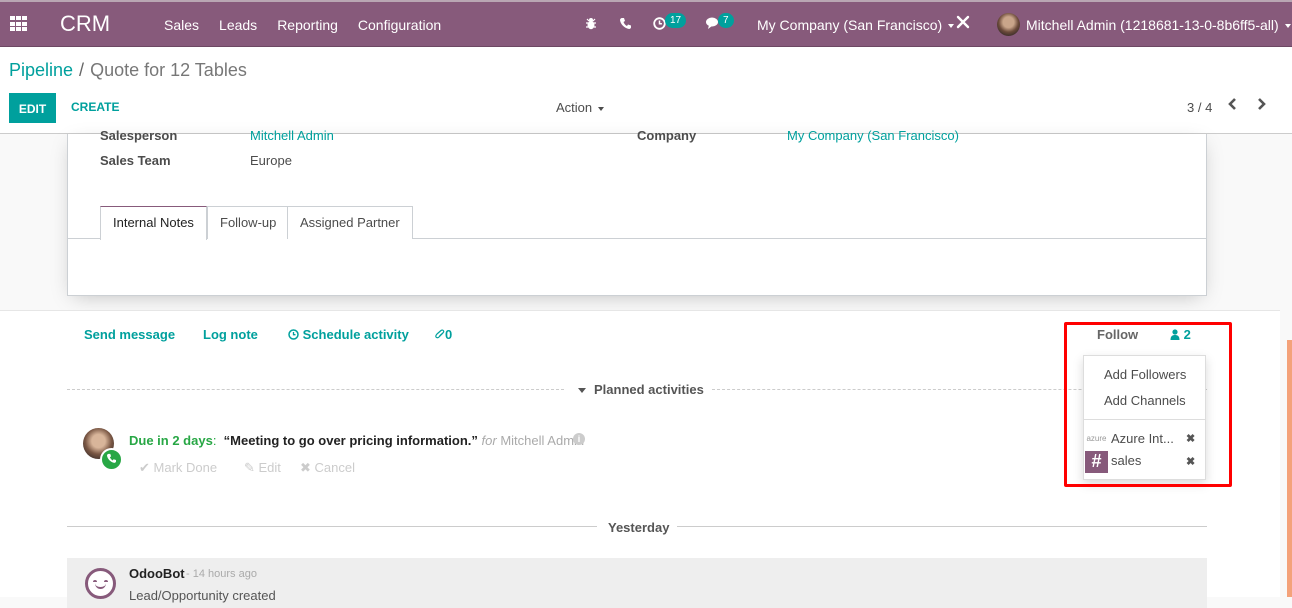 This screenshot has width=1292, height=608. What do you see at coordinates (649, 389) in the screenshot?
I see `planned-activities-label: Planned activities` at bounding box center [649, 389].